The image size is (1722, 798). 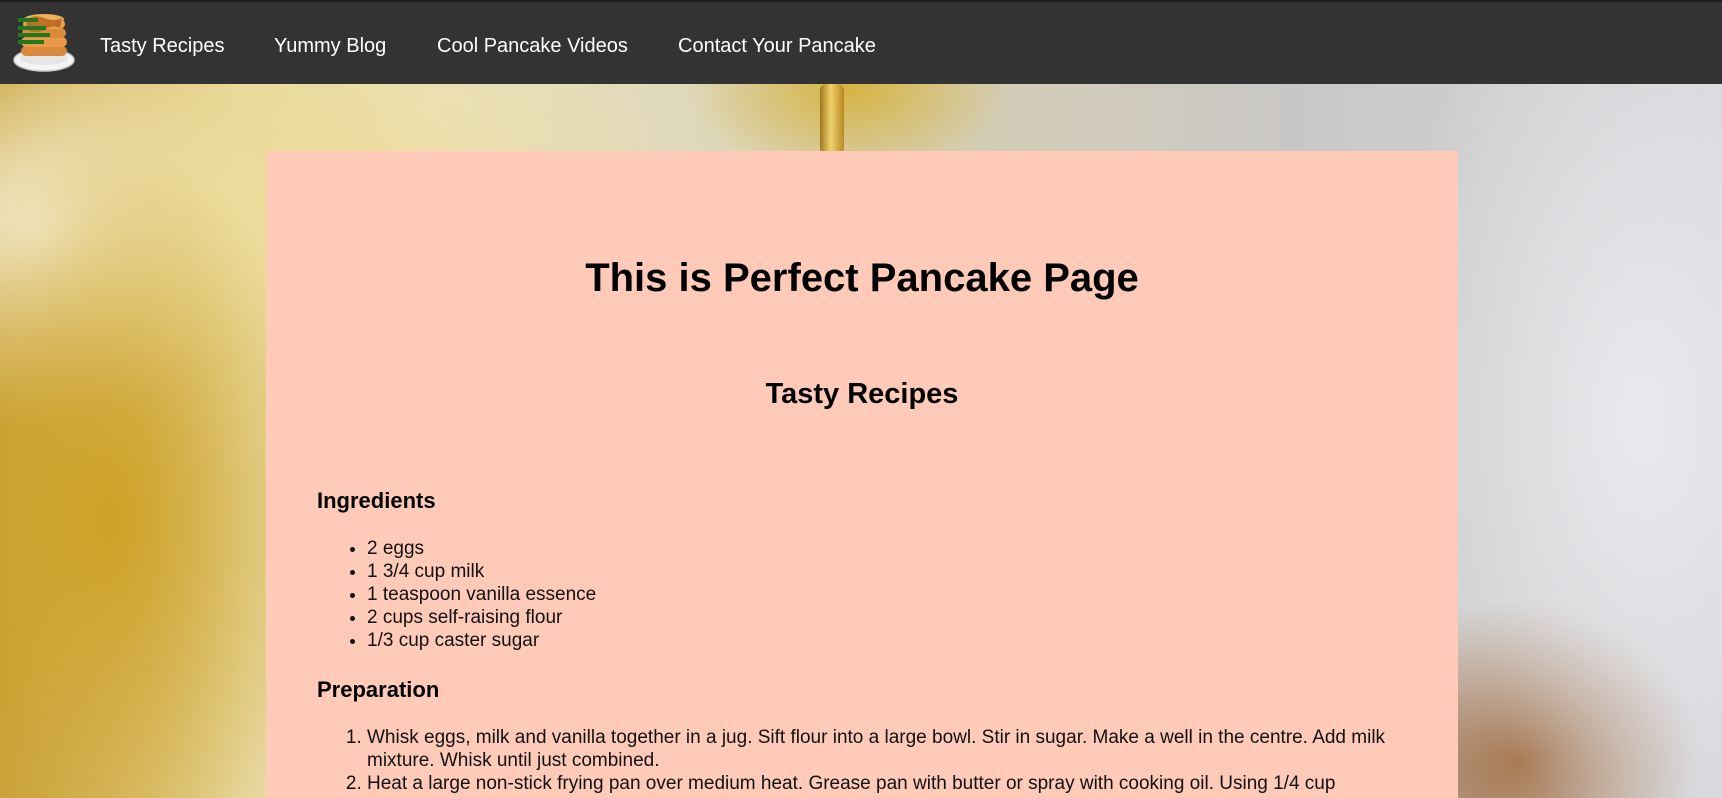 I want to click on nav-link-cool-pancake-videos: Cool Pancake Videos, so click(x=532, y=46).